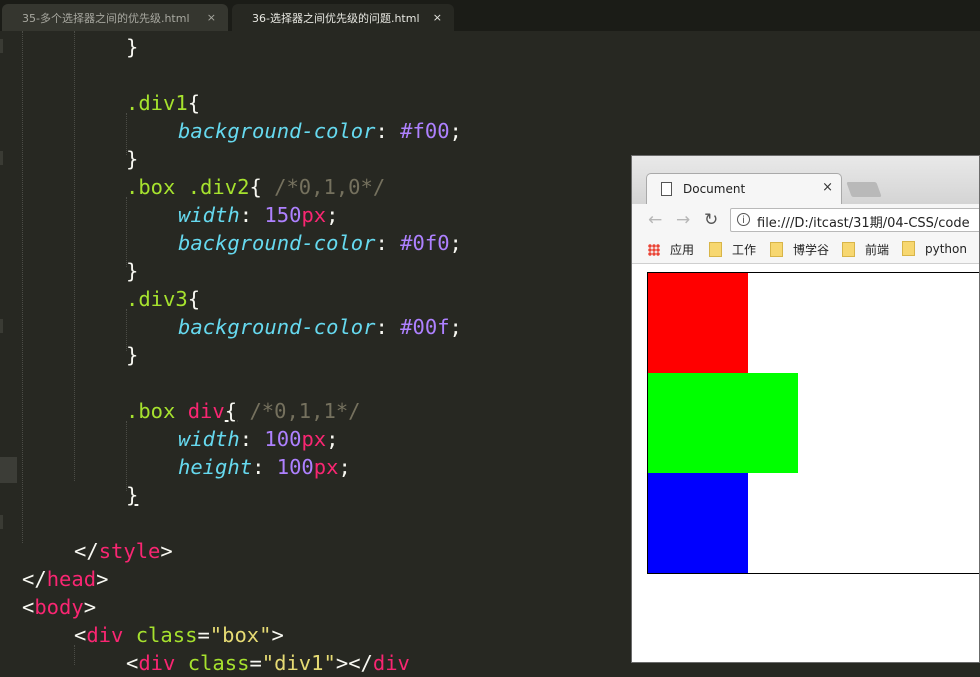 The width and height of the screenshot is (980, 677). What do you see at coordinates (698, 523) in the screenshot?
I see `div3-blue-block` at bounding box center [698, 523].